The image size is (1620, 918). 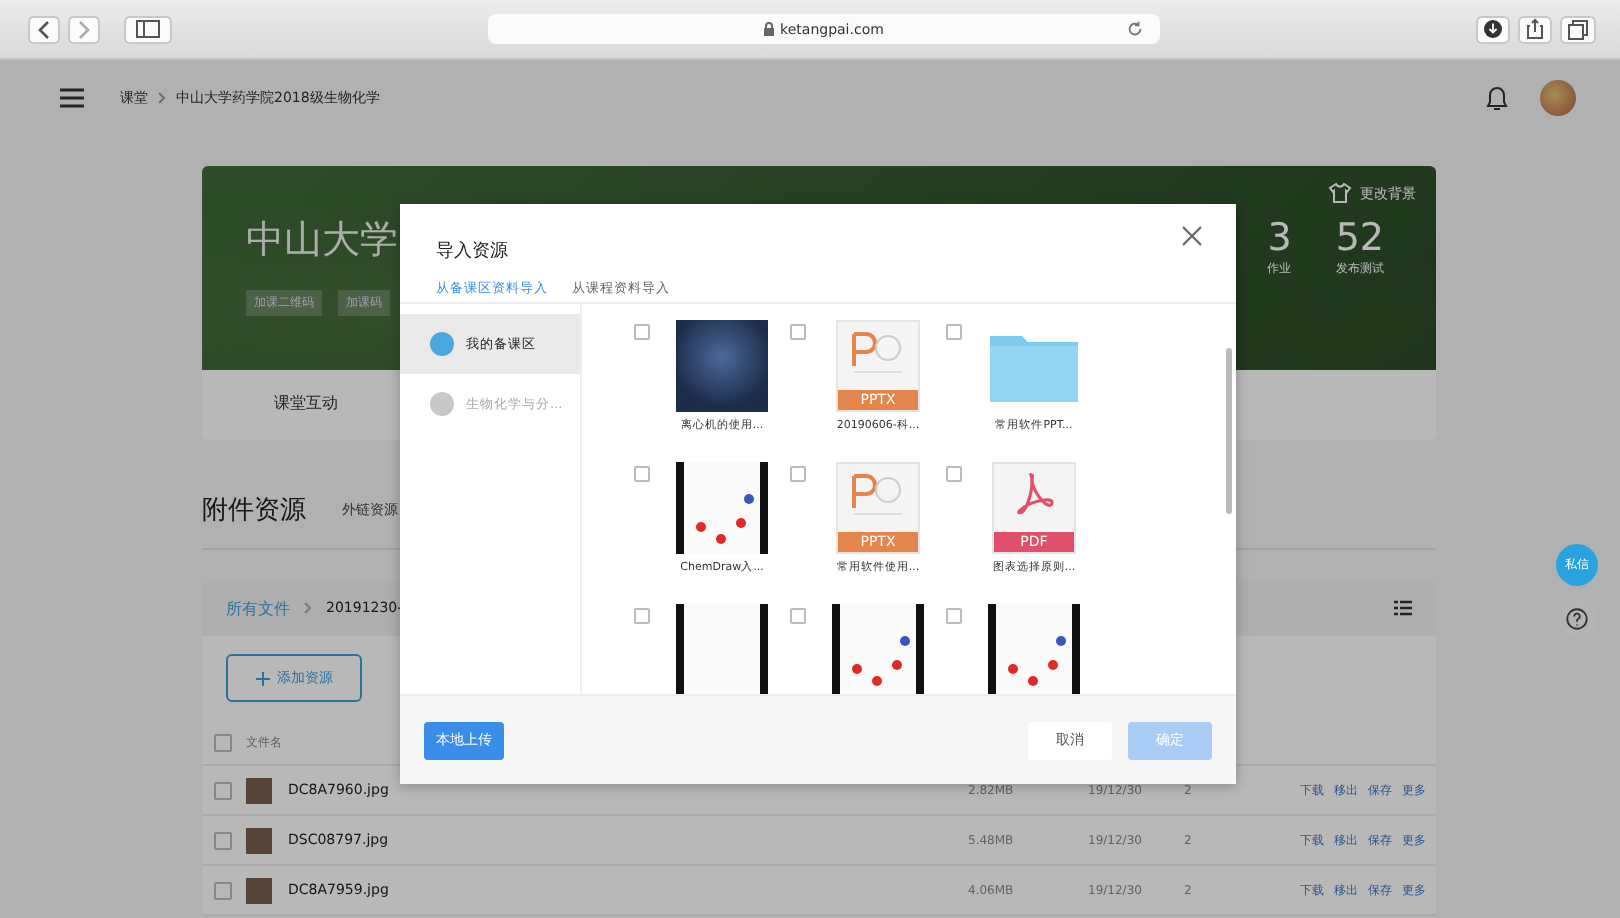 I want to click on list-view-icon, so click(x=1403, y=608).